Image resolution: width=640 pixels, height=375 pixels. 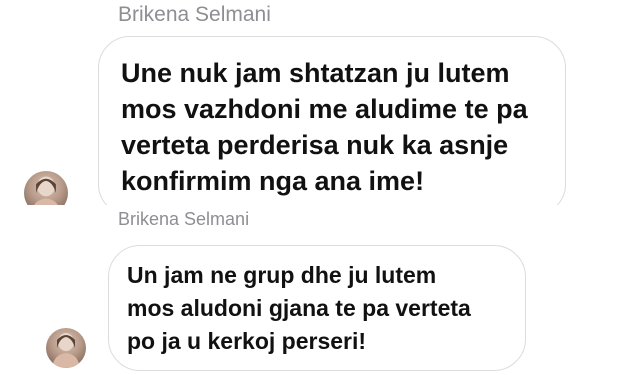 What do you see at coordinates (315, 73) in the screenshot?
I see `message-line: Une nuk jam shtatzan ju lutem` at bounding box center [315, 73].